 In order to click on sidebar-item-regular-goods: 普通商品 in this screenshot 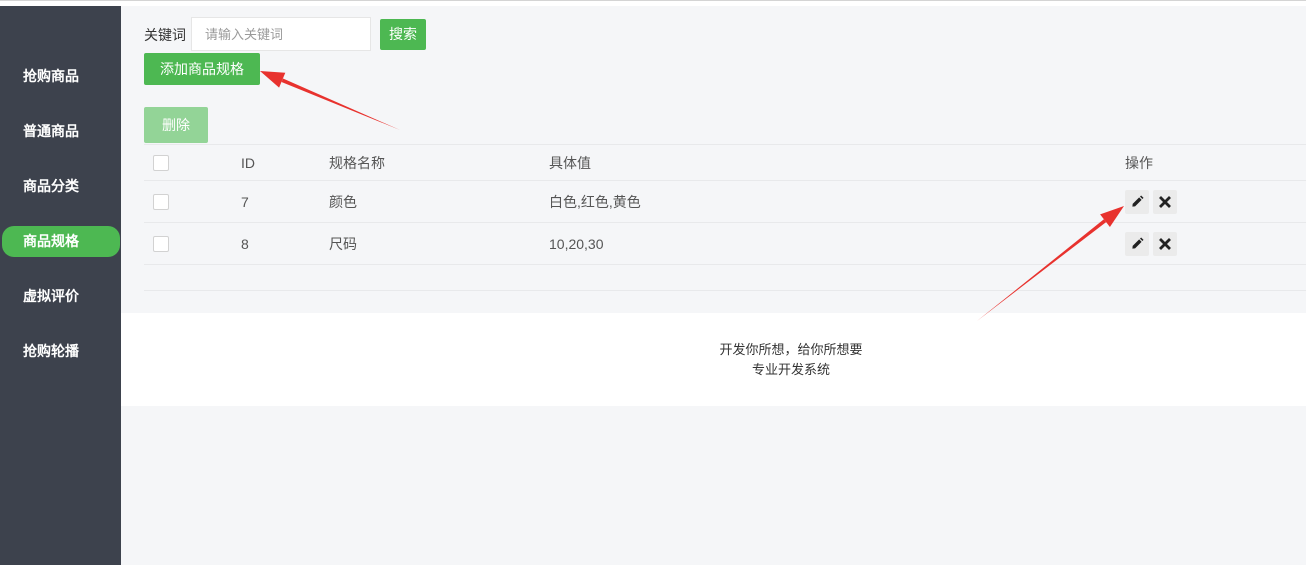, I will do `click(61, 131)`.